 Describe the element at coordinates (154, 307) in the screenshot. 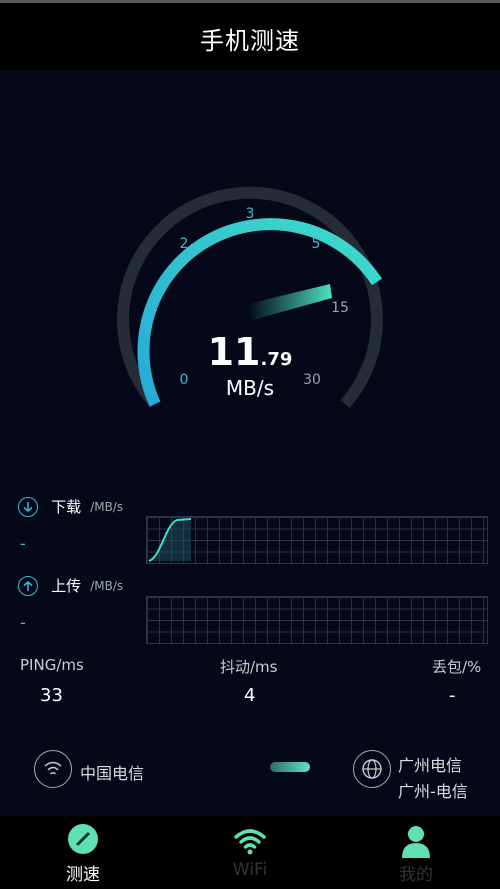

I see `tick-1: 1` at that location.